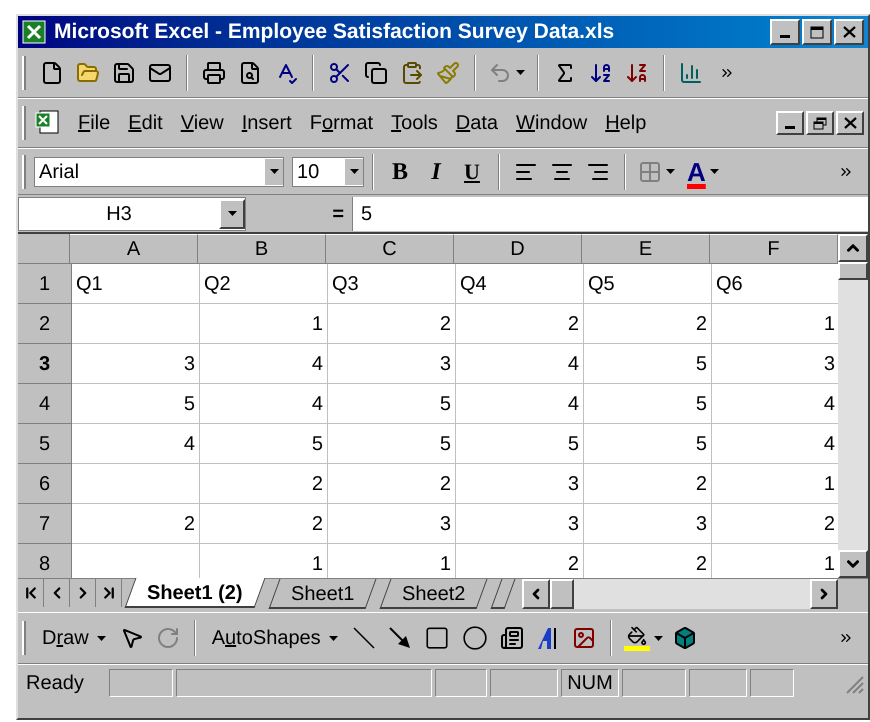  Describe the element at coordinates (637, 636) in the screenshot. I see `paint-bucket-icon` at that location.